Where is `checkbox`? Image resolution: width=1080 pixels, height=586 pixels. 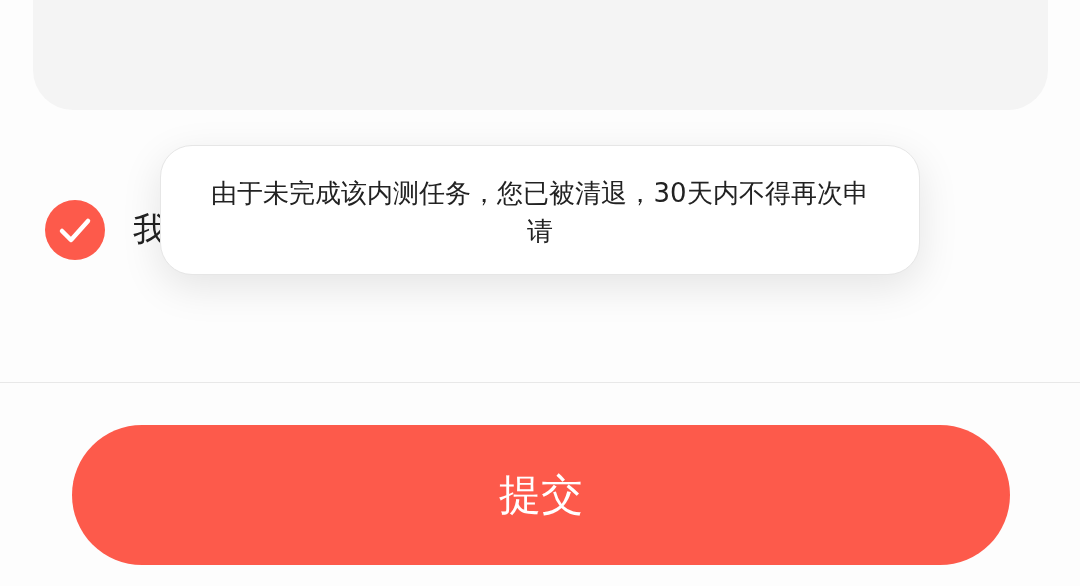
checkbox is located at coordinates (75, 230).